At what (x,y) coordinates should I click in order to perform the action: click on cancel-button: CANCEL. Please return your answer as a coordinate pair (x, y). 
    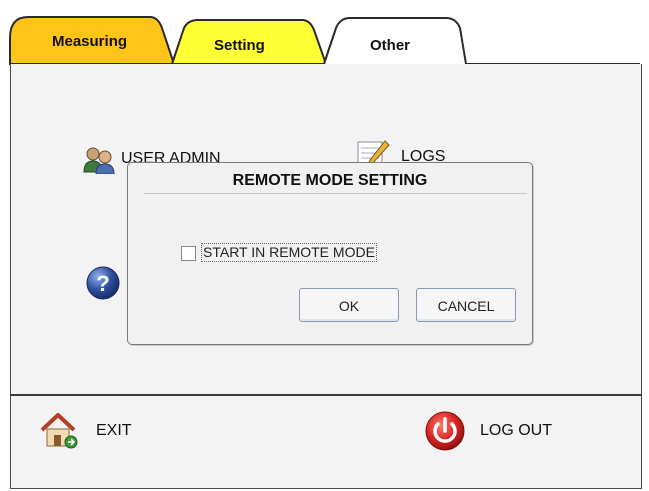
    Looking at the image, I should click on (466, 305).